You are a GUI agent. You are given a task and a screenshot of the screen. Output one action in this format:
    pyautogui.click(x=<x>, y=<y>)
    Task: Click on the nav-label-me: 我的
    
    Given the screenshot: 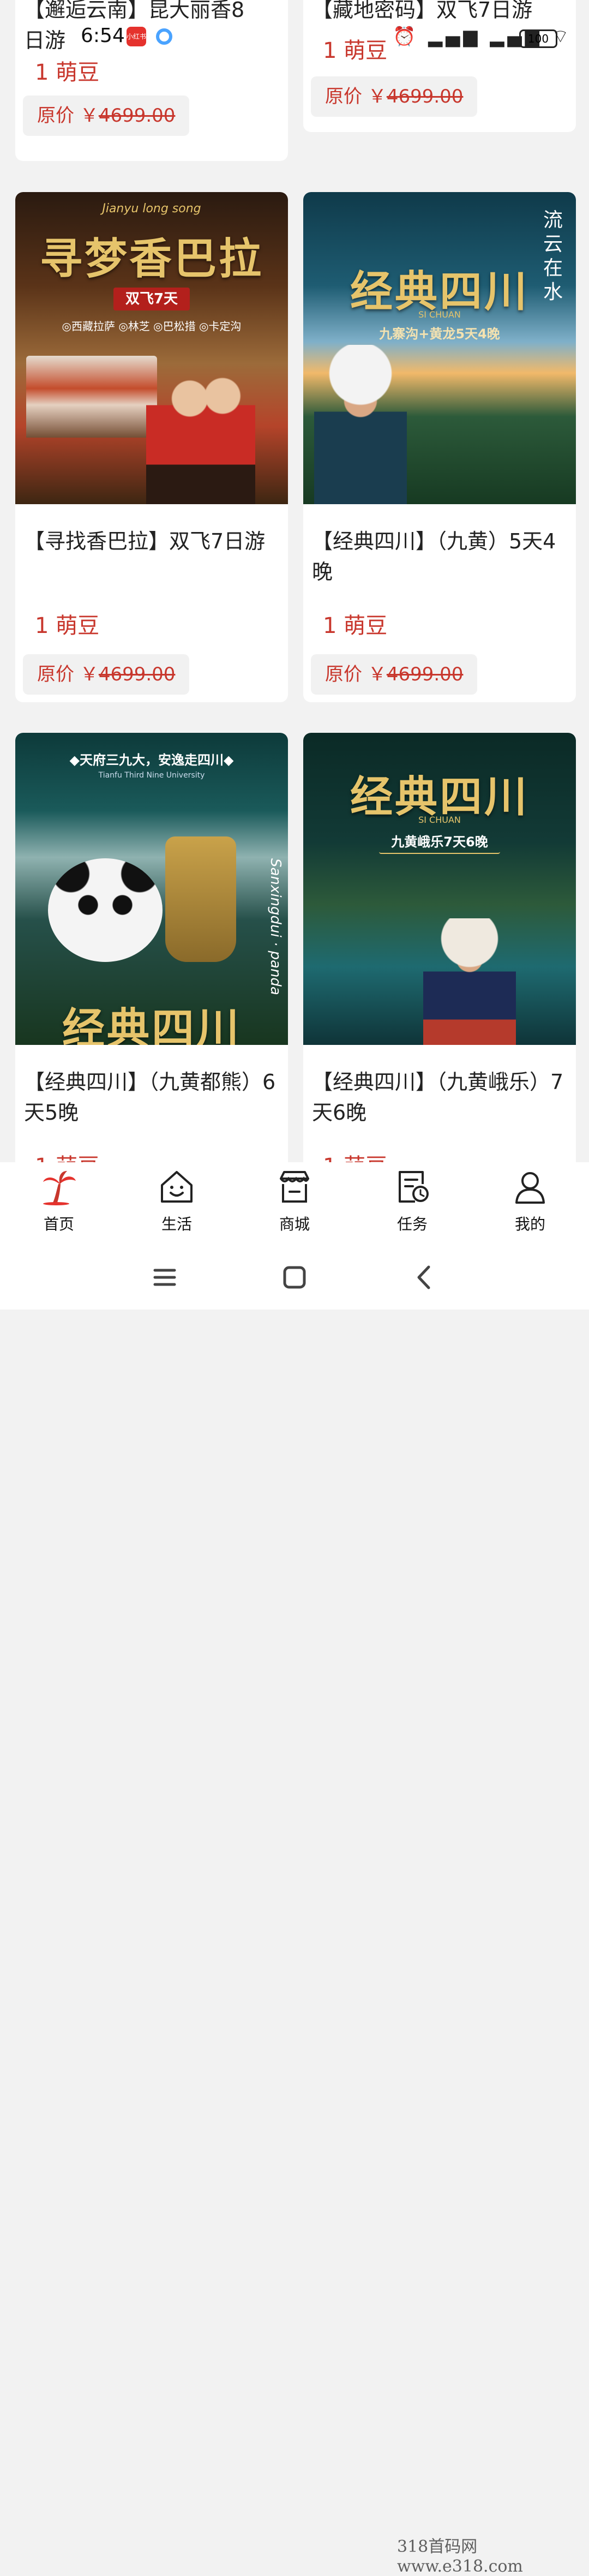 What is the action you would take?
    pyautogui.click(x=529, y=1224)
    